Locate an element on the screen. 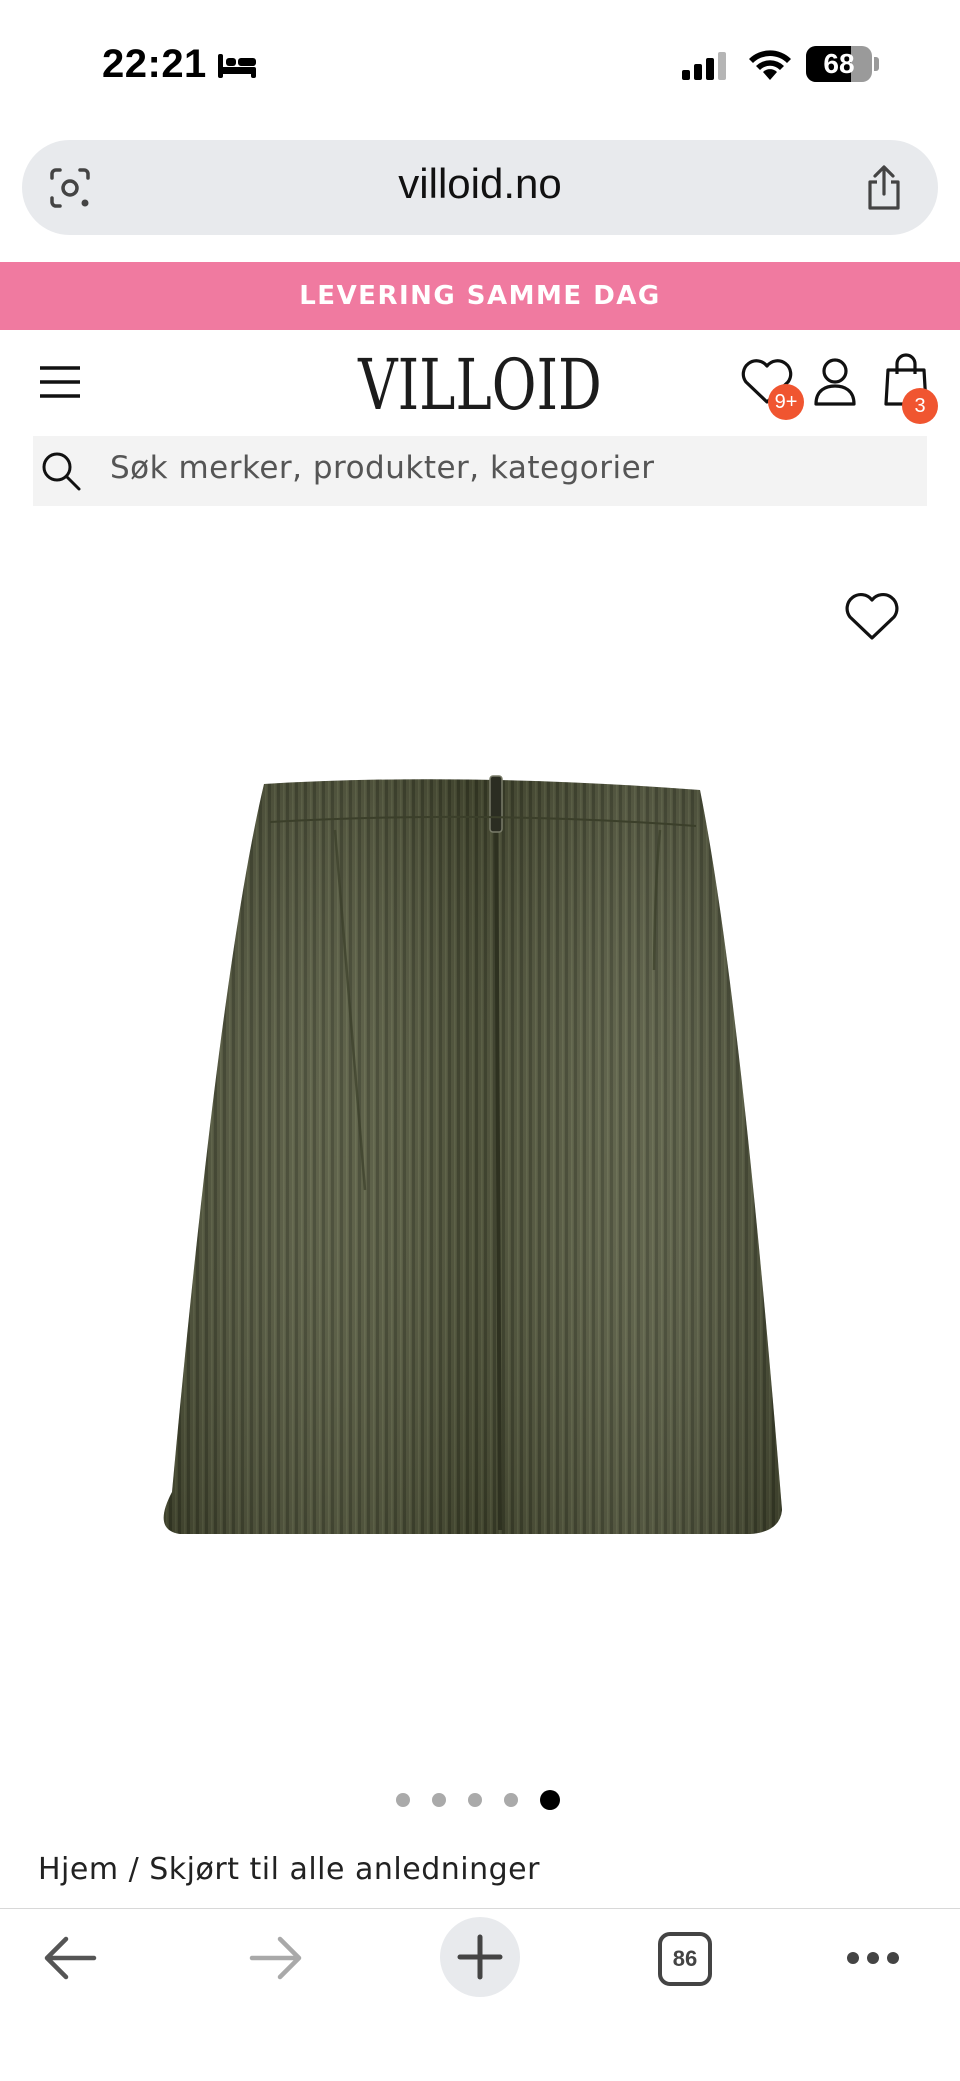 The width and height of the screenshot is (960, 2081). back-arrow-icon is located at coordinates (70, 1958).